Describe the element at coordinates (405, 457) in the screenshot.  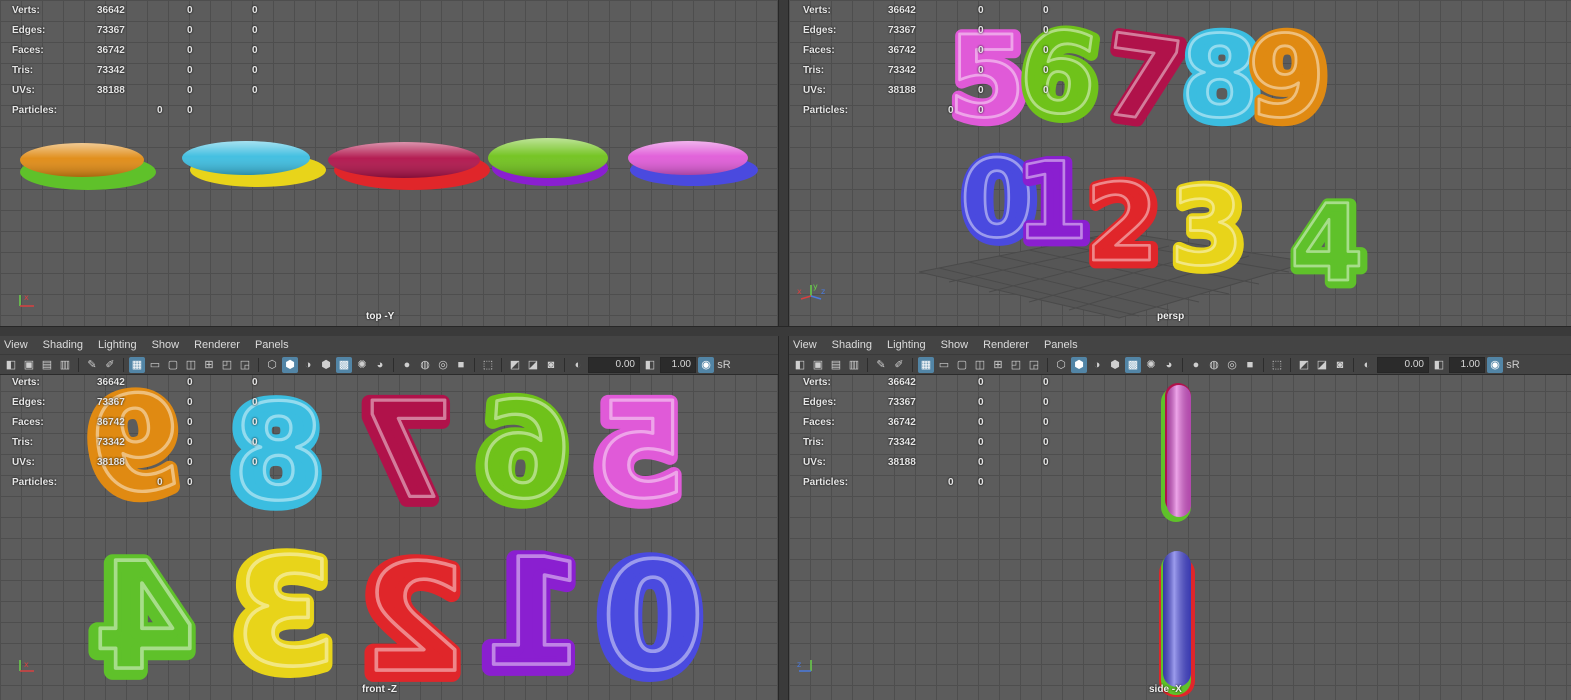
I see `digit-model-7: 77` at that location.